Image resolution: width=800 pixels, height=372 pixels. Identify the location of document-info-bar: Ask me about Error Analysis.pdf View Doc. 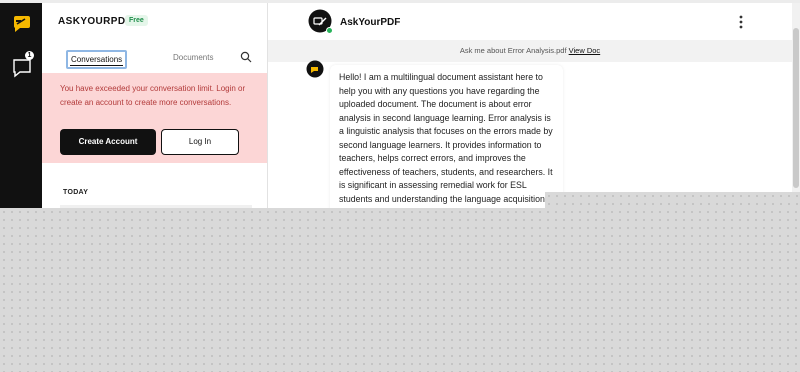
(530, 51).